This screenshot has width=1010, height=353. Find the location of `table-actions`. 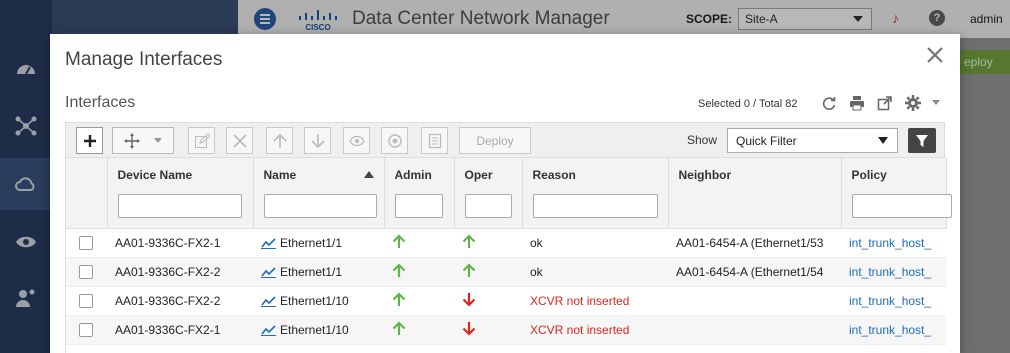

table-actions is located at coordinates (880, 103).